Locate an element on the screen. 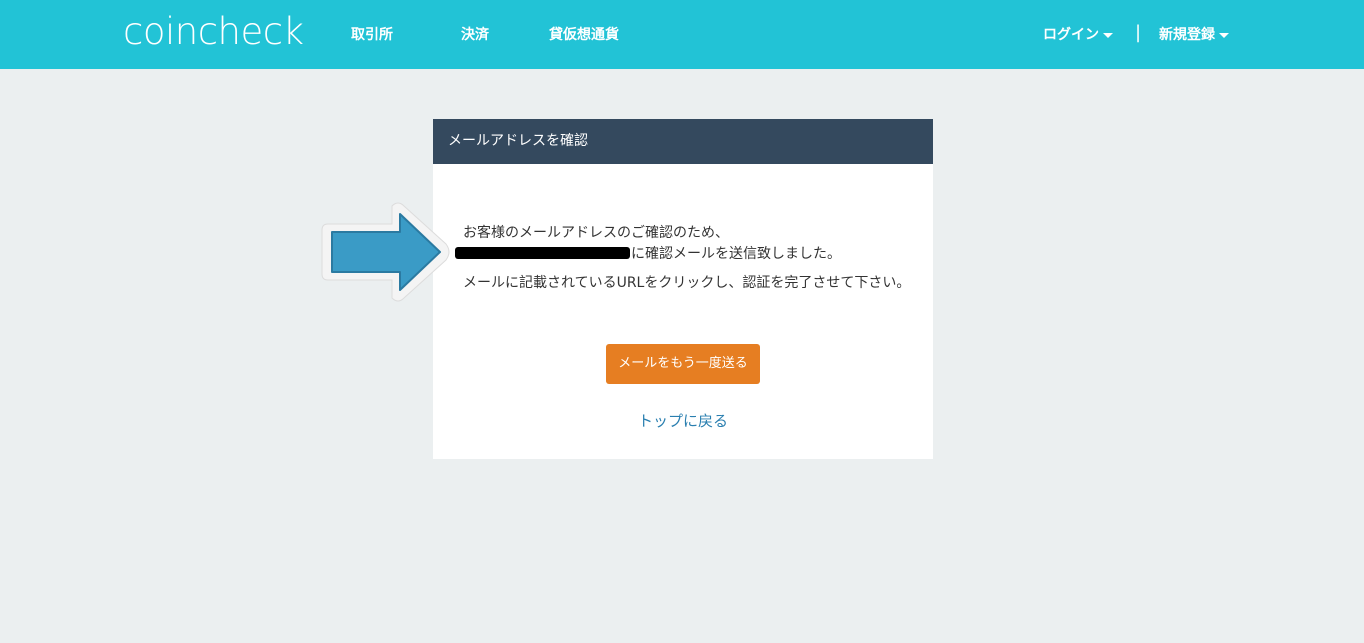  message-line-2-text: に確認メールを送信致しました。 is located at coordinates (736, 254).